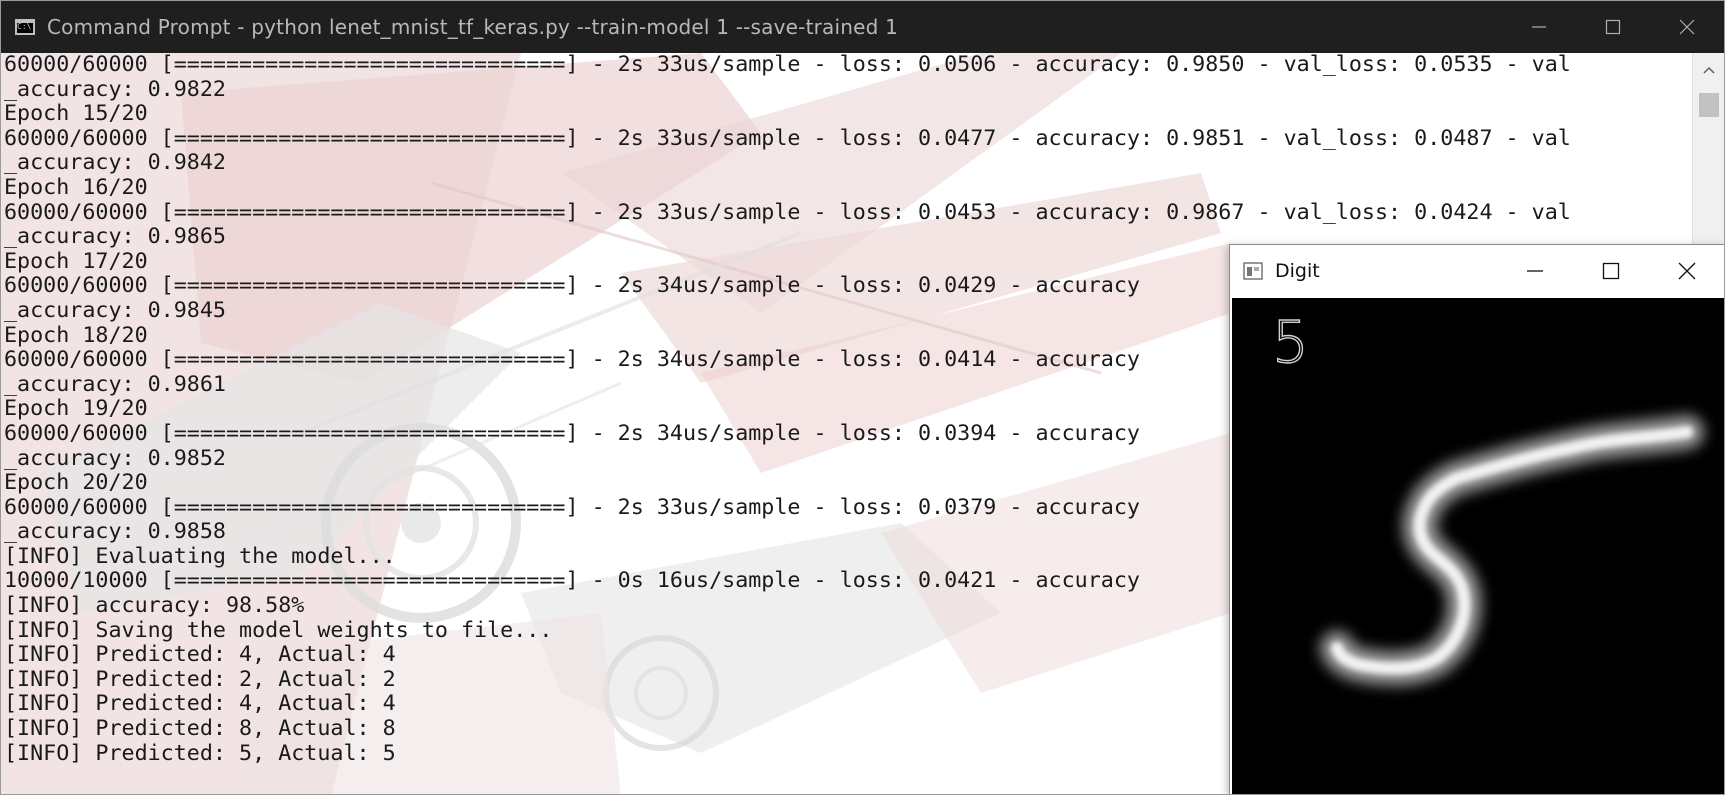 This screenshot has height=795, width=1725. I want to click on digit-window-title: Digit, so click(1297, 271).